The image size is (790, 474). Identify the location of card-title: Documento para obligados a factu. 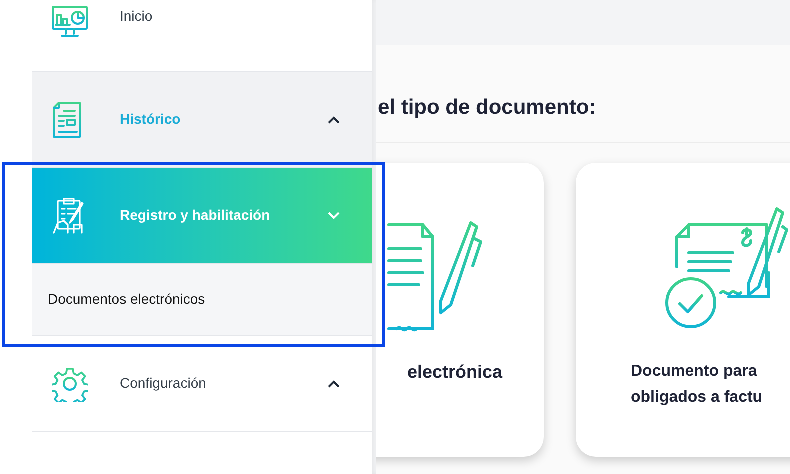
(697, 385).